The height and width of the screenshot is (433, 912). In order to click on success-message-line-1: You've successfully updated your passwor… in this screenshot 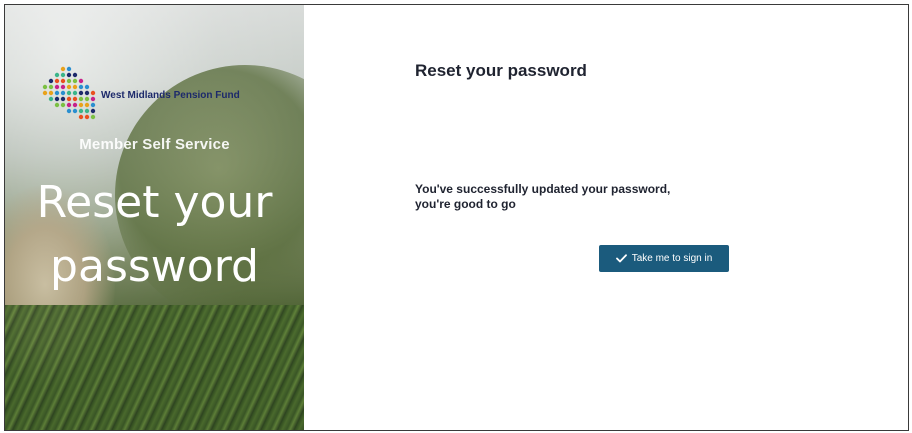, I will do `click(543, 189)`.